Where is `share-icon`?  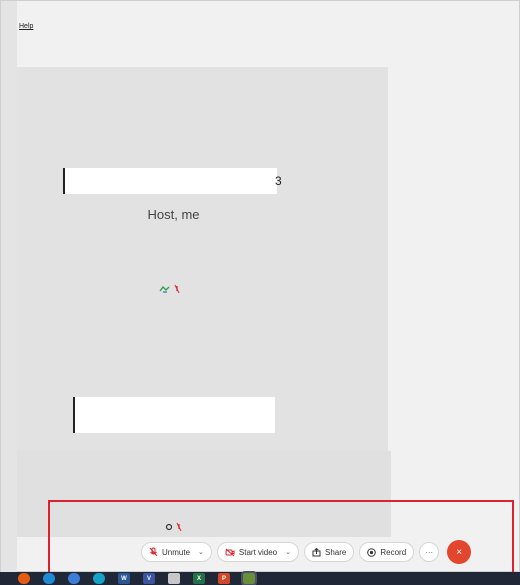
share-icon is located at coordinates (316, 551).